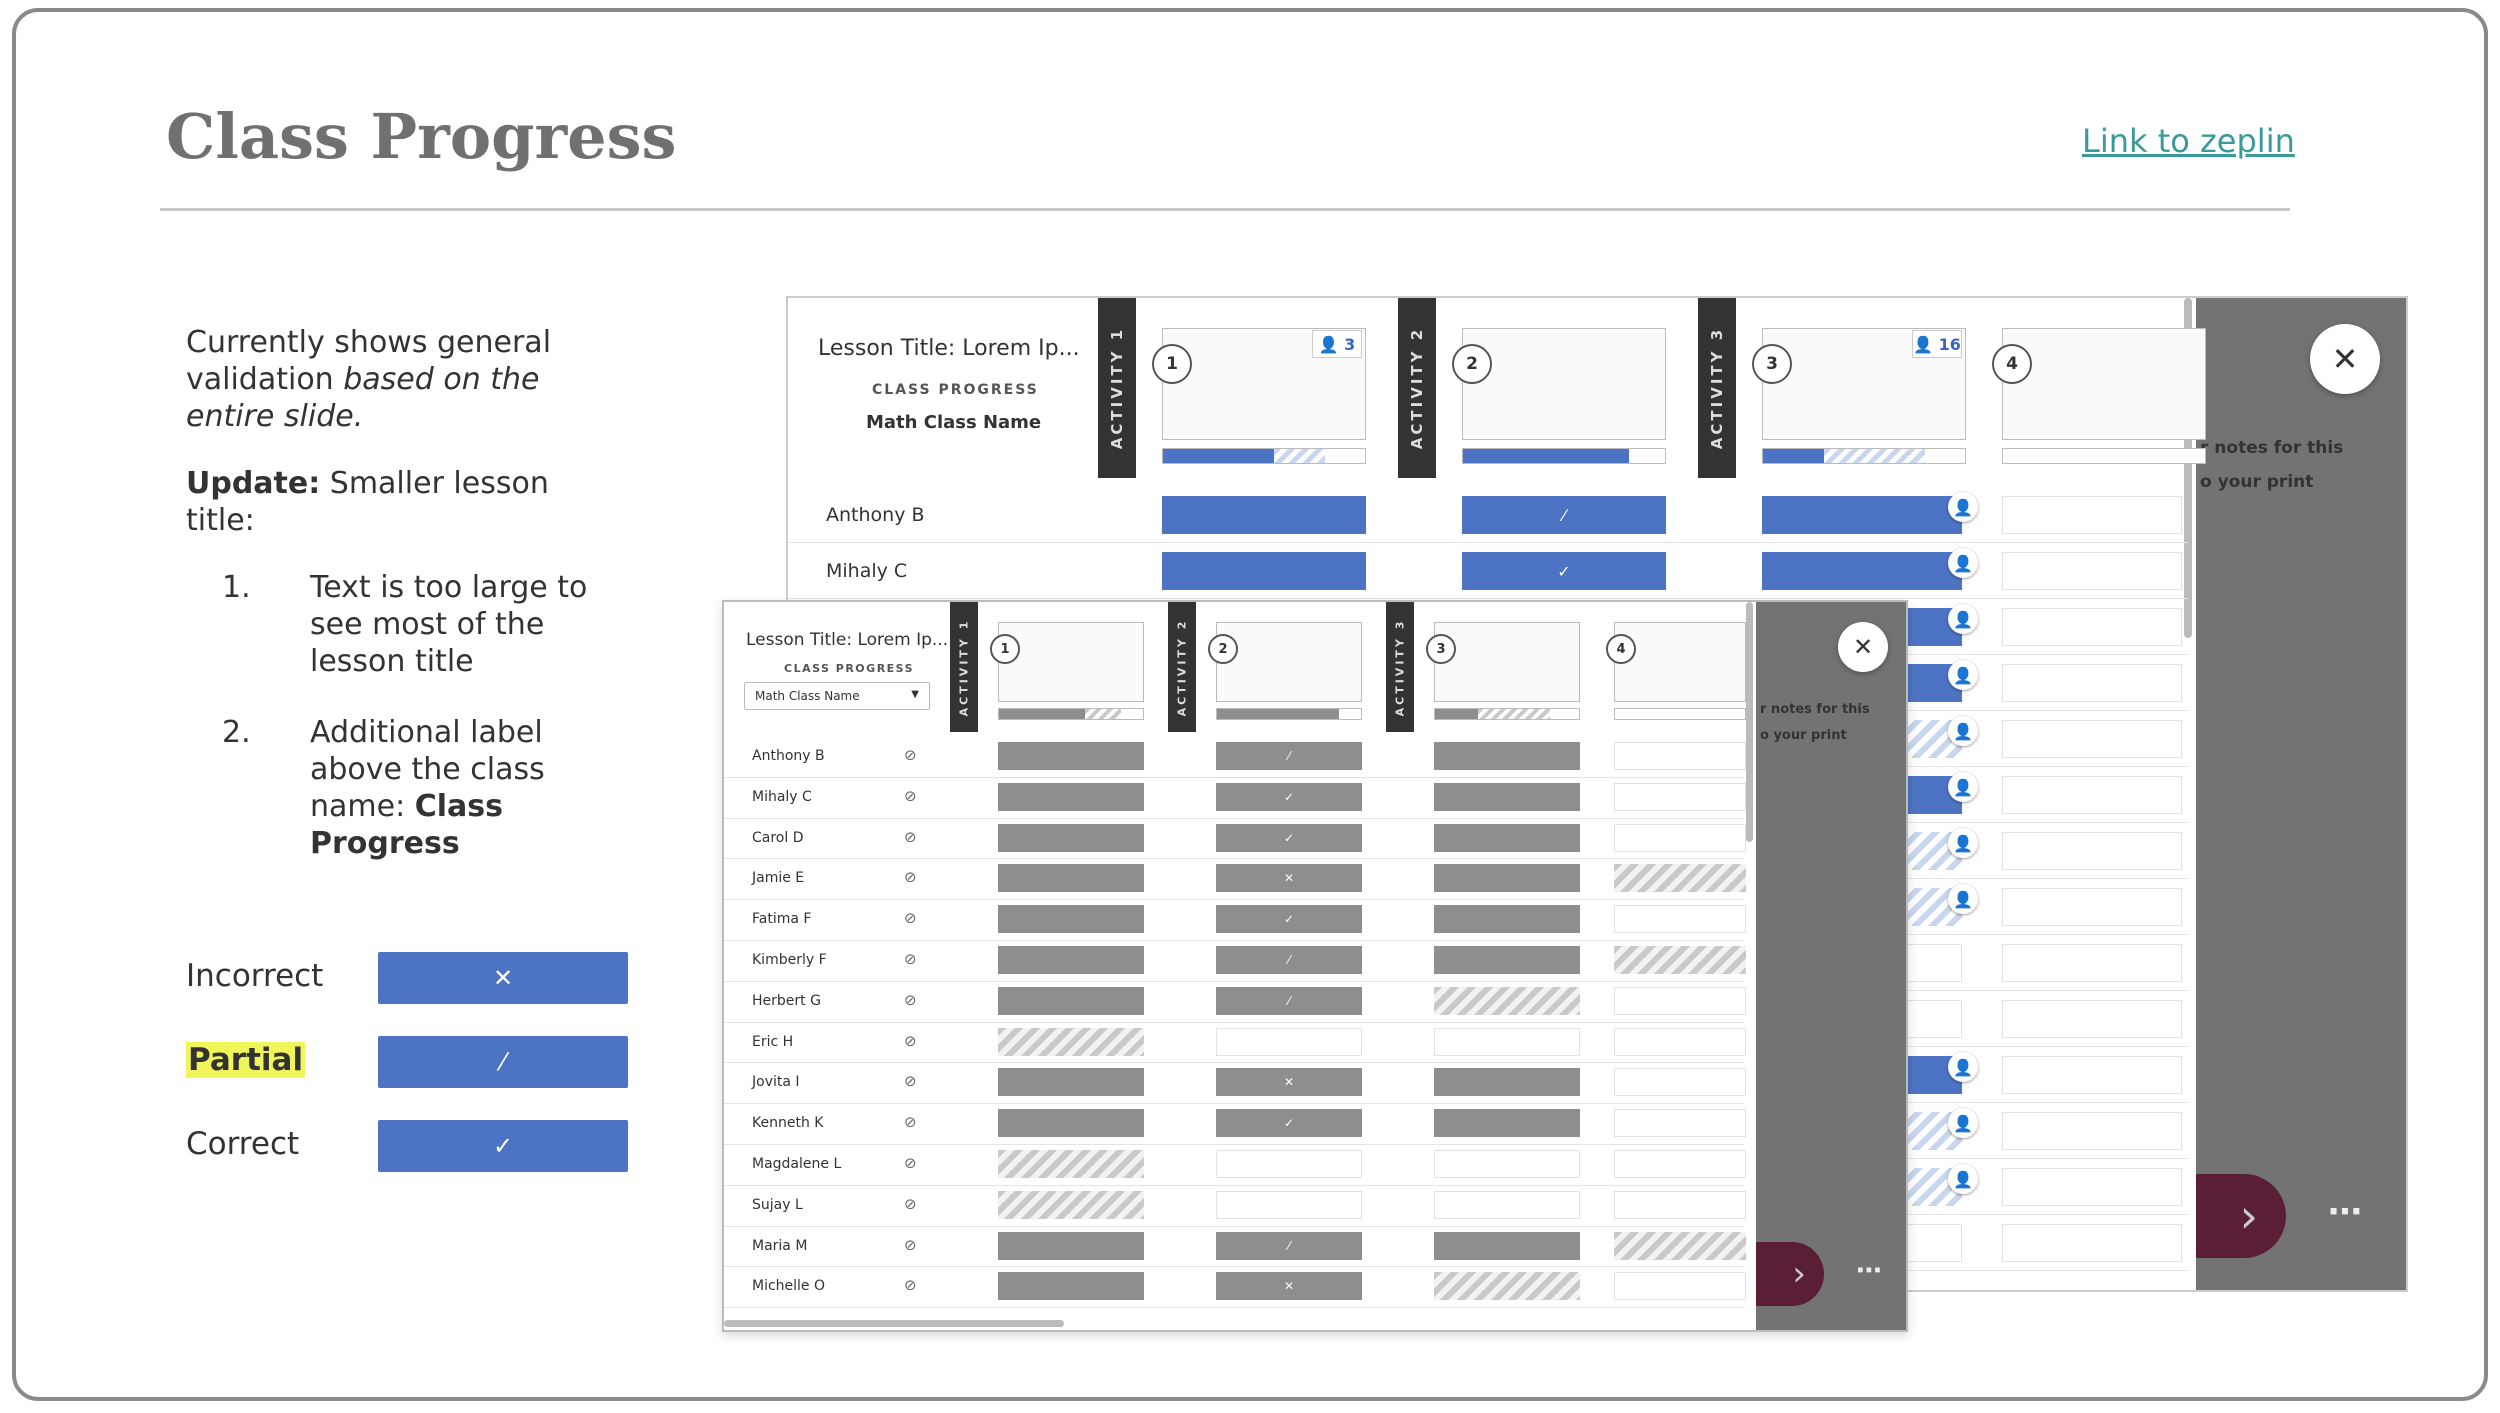  Describe the element at coordinates (779, 1246) in the screenshot. I see `student-name: Maria M` at that location.